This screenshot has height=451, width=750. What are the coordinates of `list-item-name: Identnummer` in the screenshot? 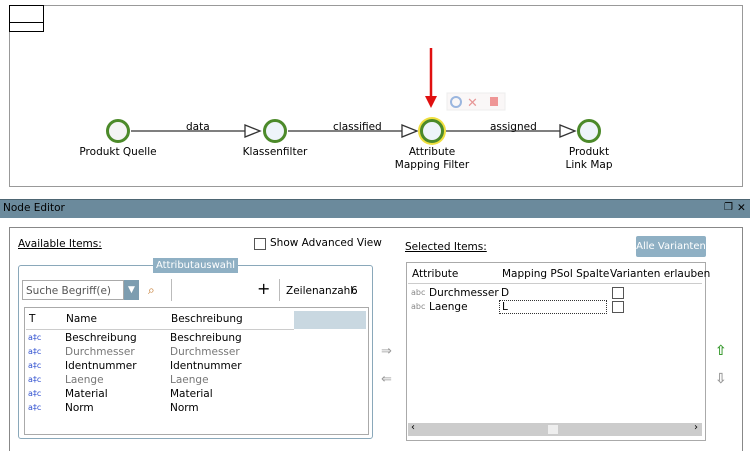 It's located at (101, 366).